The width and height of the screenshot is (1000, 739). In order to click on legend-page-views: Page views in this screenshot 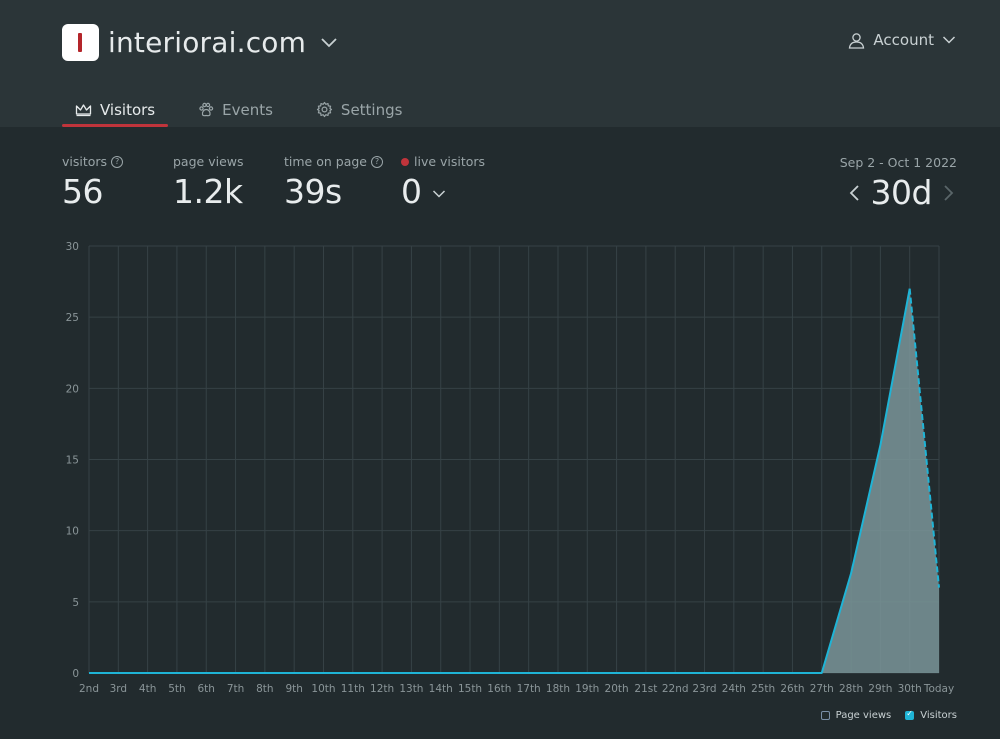, I will do `click(856, 715)`.